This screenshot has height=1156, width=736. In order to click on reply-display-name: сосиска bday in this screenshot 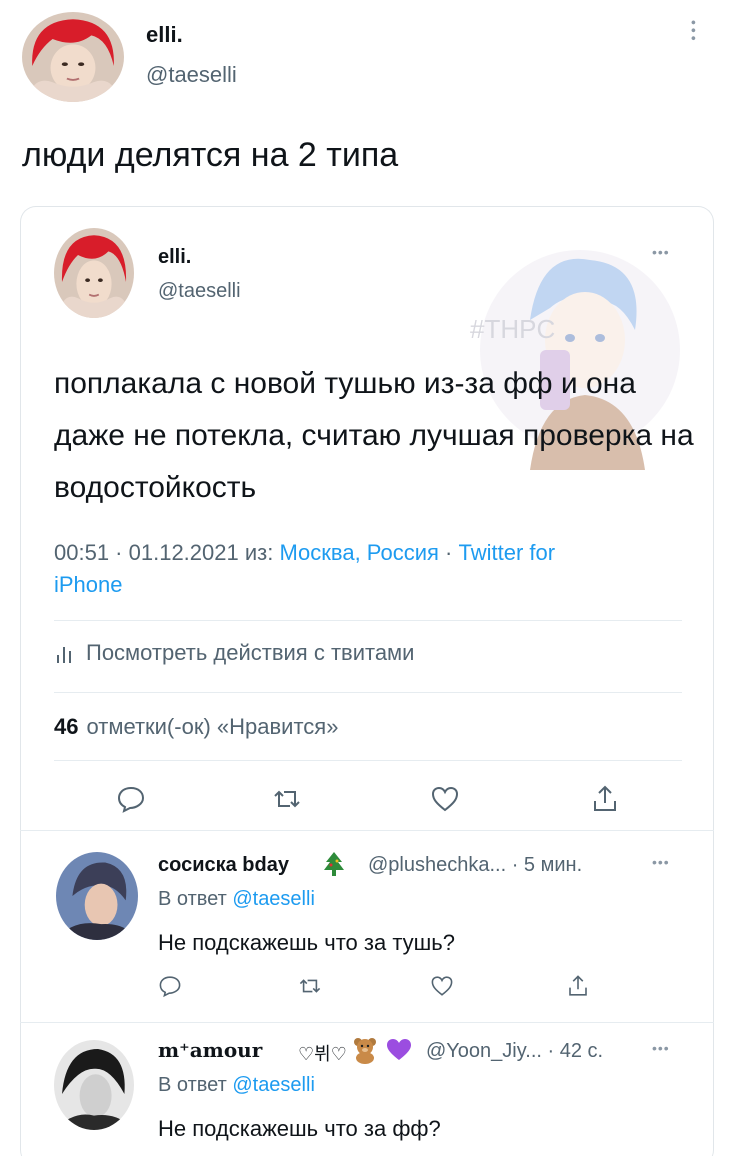, I will do `click(223, 865)`.